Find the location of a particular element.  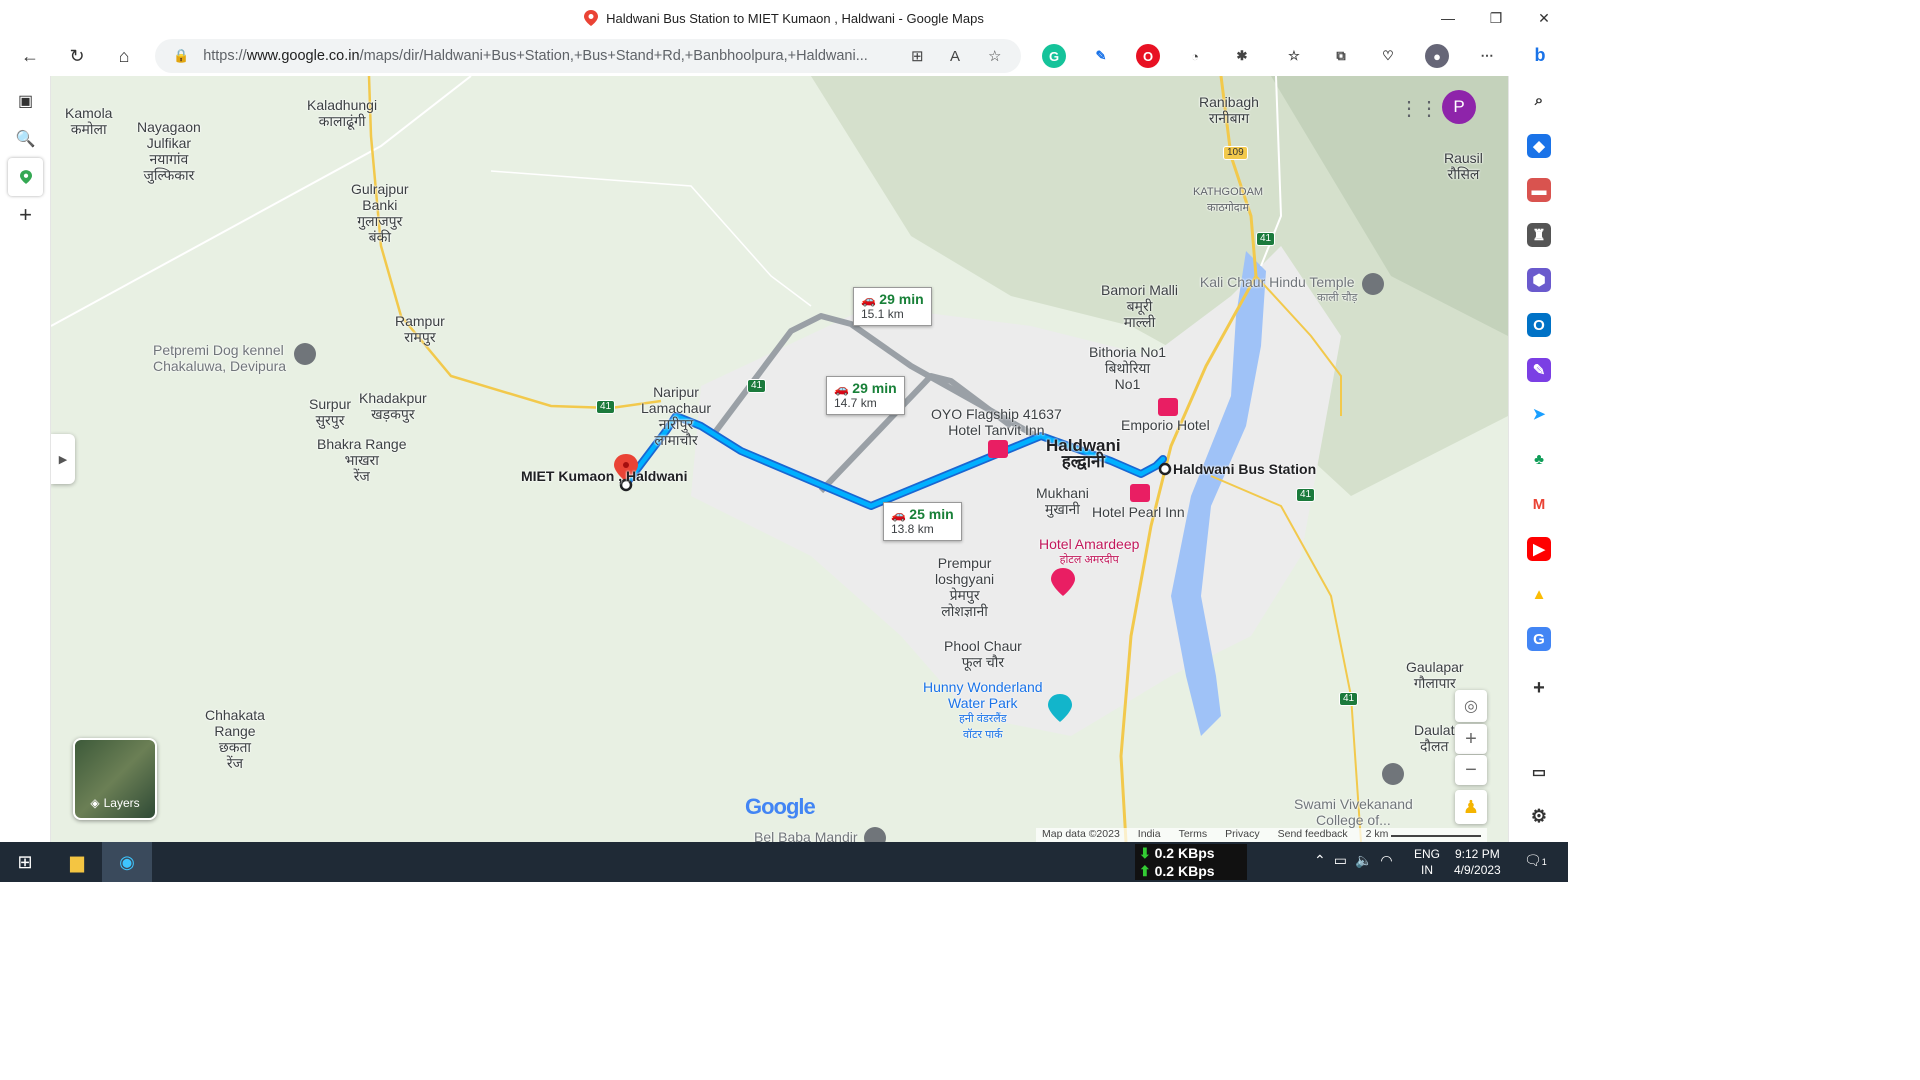

zoom-in-icon: + is located at coordinates (1471, 739).